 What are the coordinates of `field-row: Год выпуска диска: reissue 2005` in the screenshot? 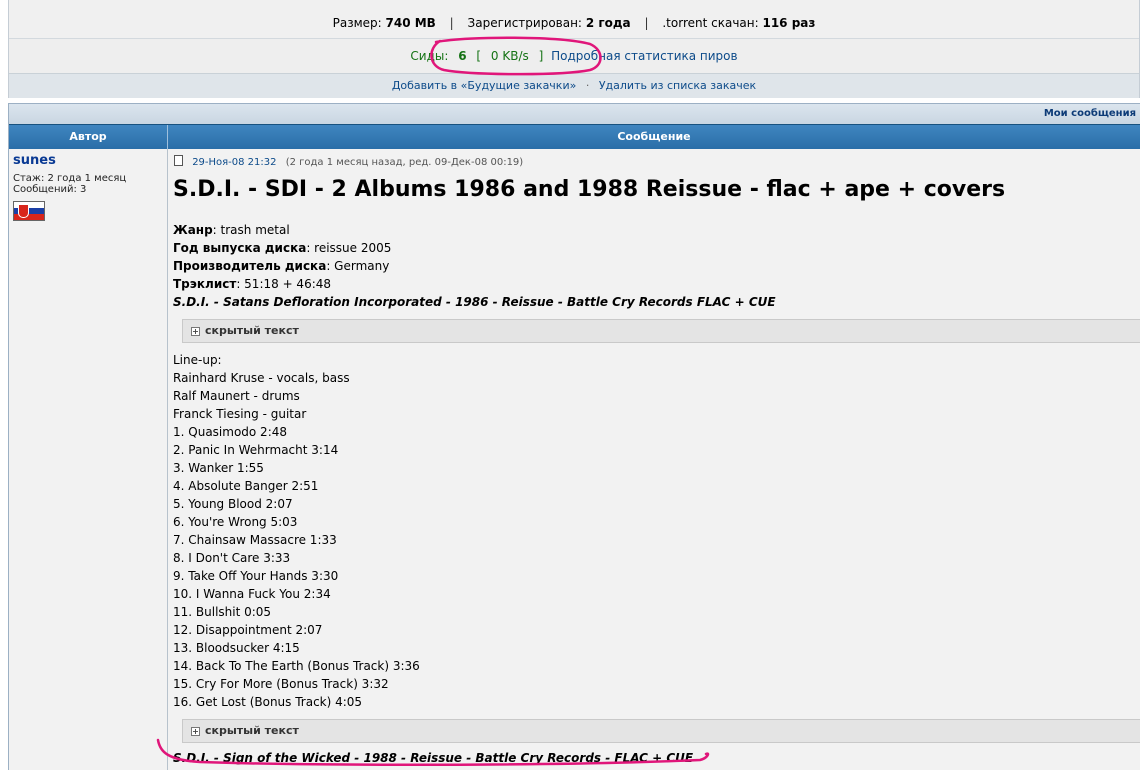 It's located at (656, 248).